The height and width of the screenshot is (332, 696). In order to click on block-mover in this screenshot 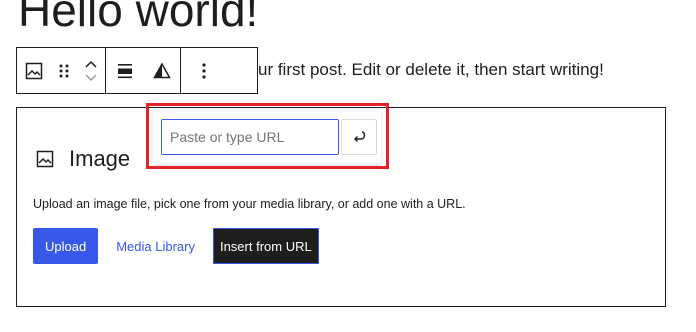, I will do `click(91, 70)`.